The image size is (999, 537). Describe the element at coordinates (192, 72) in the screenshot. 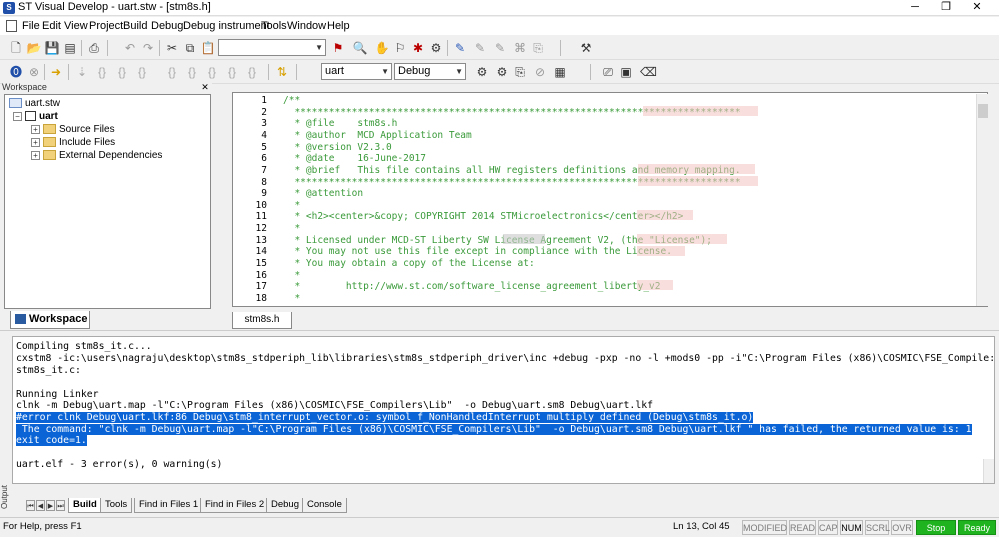

I see `step-icon-6: {}` at that location.